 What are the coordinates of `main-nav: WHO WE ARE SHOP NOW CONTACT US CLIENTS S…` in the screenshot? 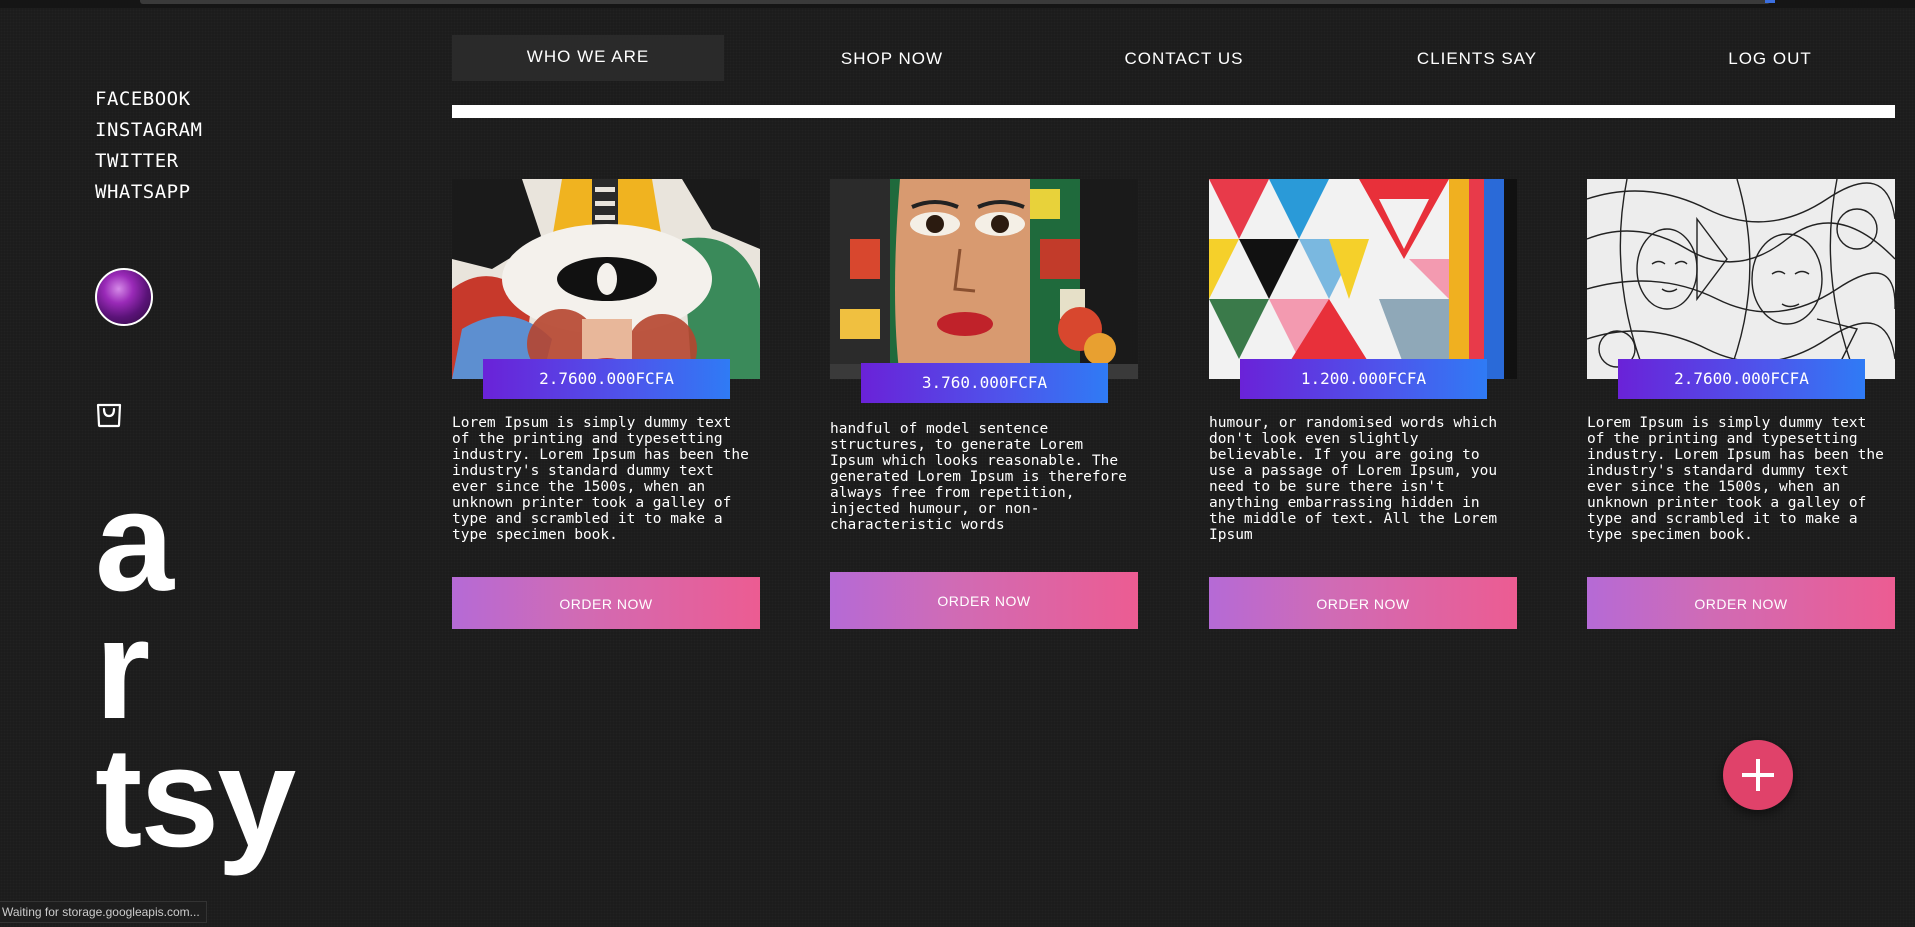 It's located at (1173, 58).